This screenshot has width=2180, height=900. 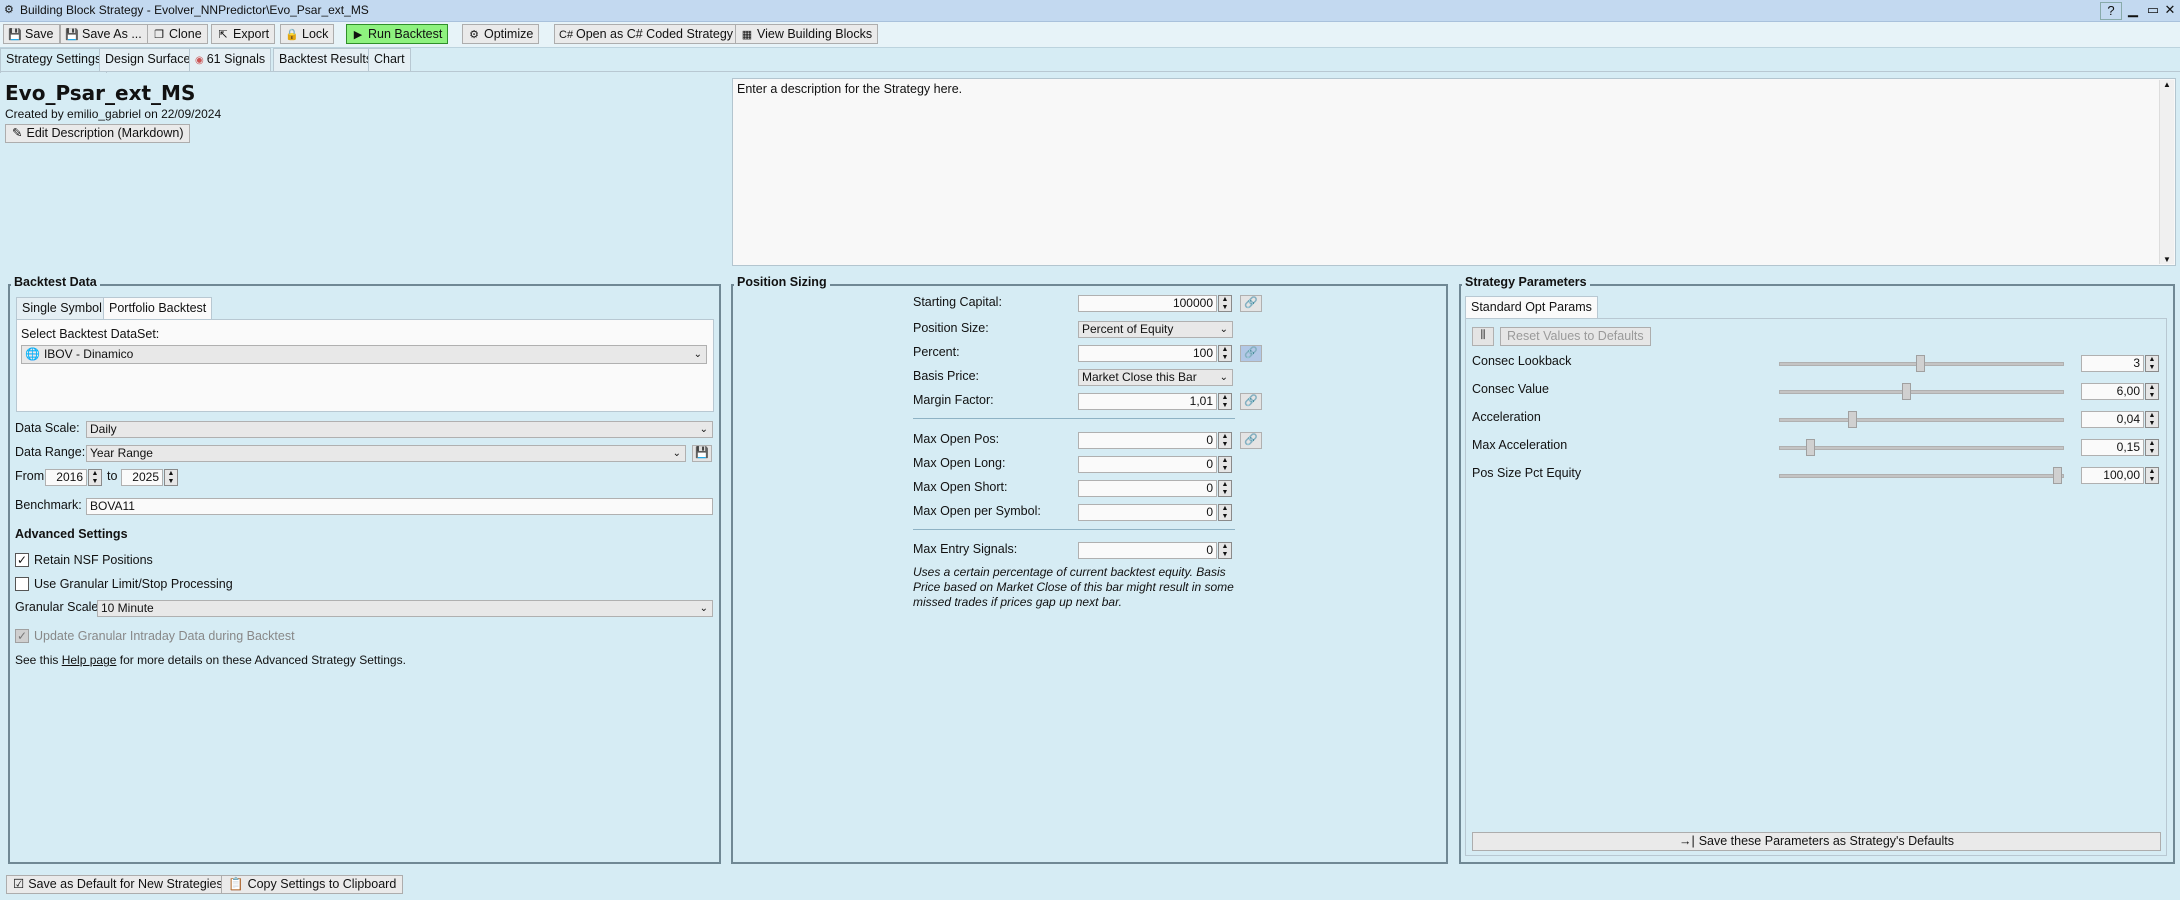 I want to click on description-scrollbar: ▲ ▼, so click(x=2166, y=172).